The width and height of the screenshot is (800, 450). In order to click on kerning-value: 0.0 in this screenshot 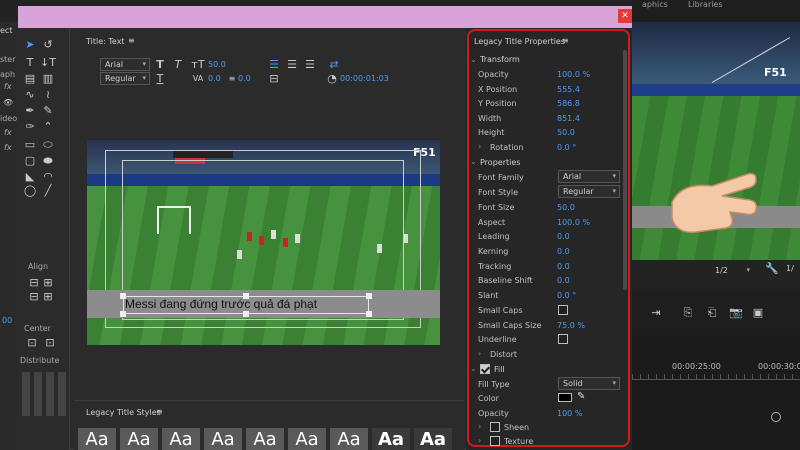, I will do `click(563, 251)`.